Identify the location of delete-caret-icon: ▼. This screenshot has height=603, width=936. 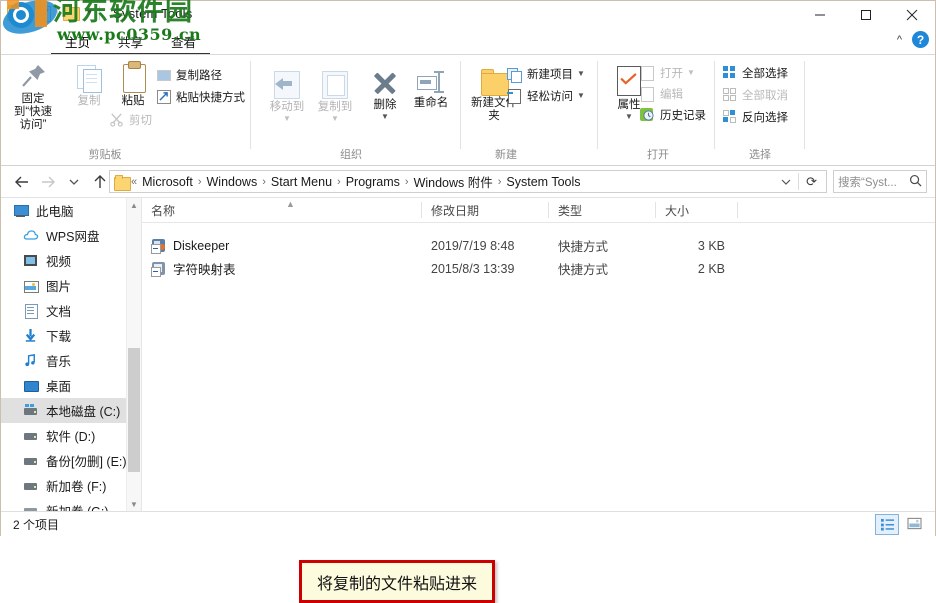
(385, 116).